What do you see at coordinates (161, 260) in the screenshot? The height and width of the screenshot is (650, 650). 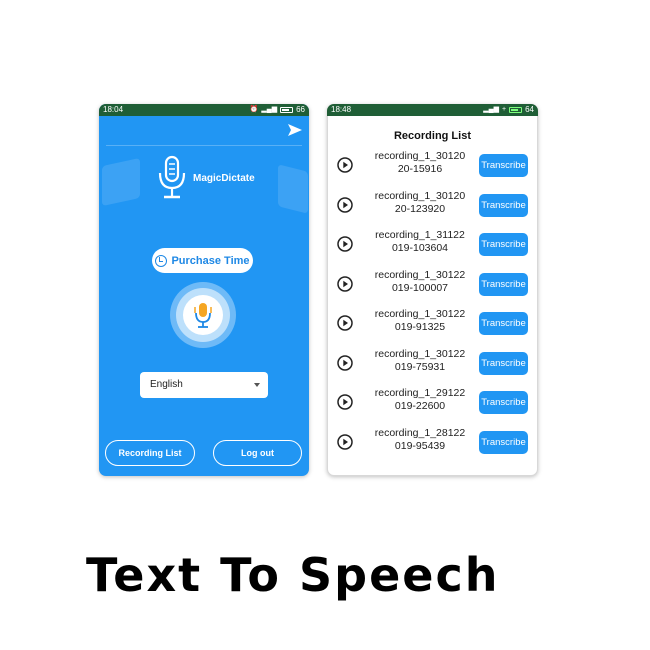 I see `clock-icon` at bounding box center [161, 260].